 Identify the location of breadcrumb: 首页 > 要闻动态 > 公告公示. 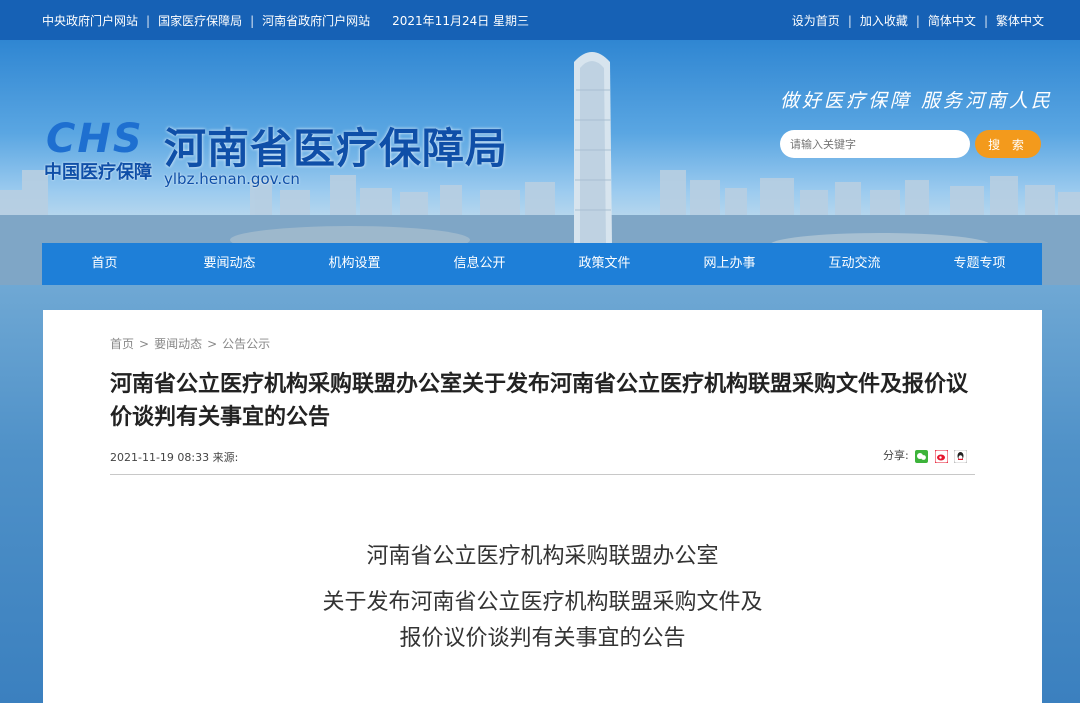
(190, 343).